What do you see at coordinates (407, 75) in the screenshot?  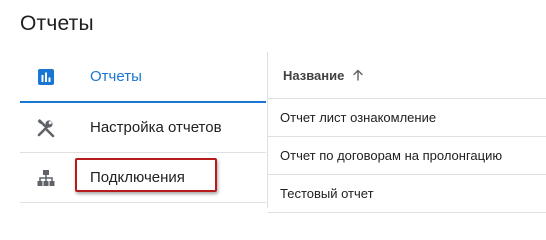 I see `table-header: Название` at bounding box center [407, 75].